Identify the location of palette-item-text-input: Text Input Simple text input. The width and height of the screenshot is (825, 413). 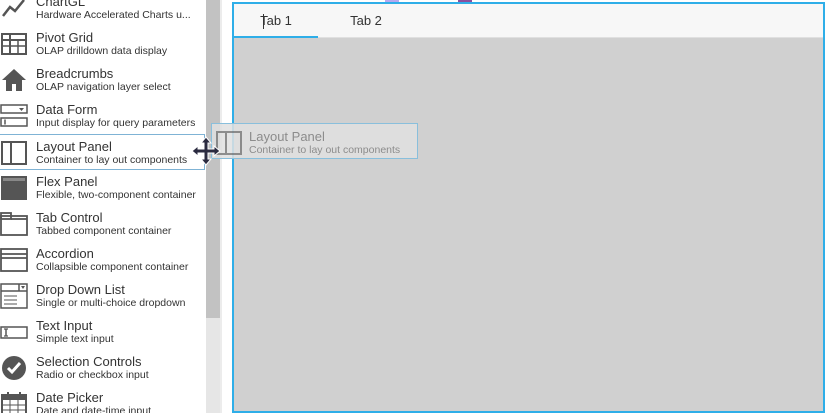
(102, 332).